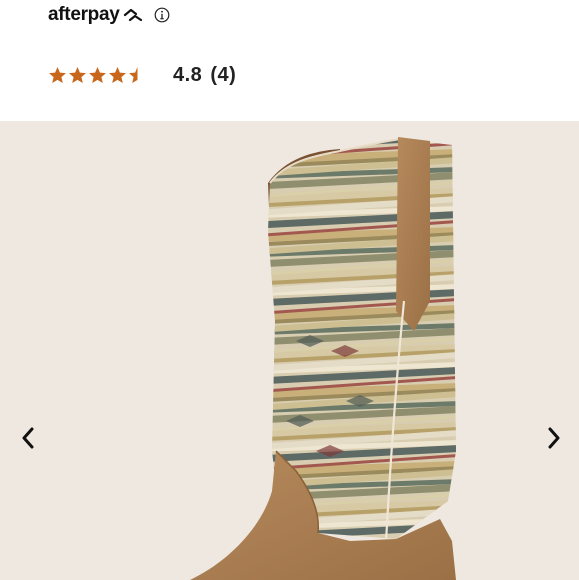  What do you see at coordinates (84, 14) in the screenshot?
I see `afterpay-logo-text: afterpay` at bounding box center [84, 14].